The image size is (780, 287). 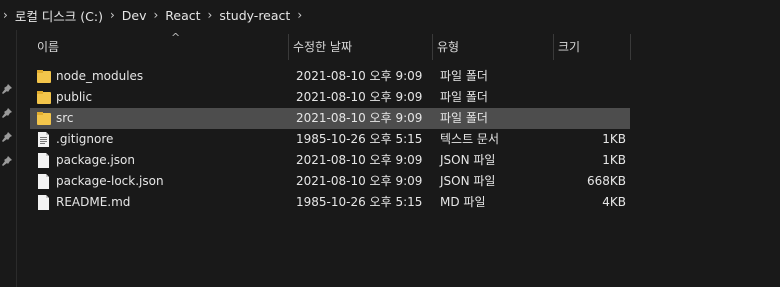 I want to click on column-divider, so click(x=635, y=47).